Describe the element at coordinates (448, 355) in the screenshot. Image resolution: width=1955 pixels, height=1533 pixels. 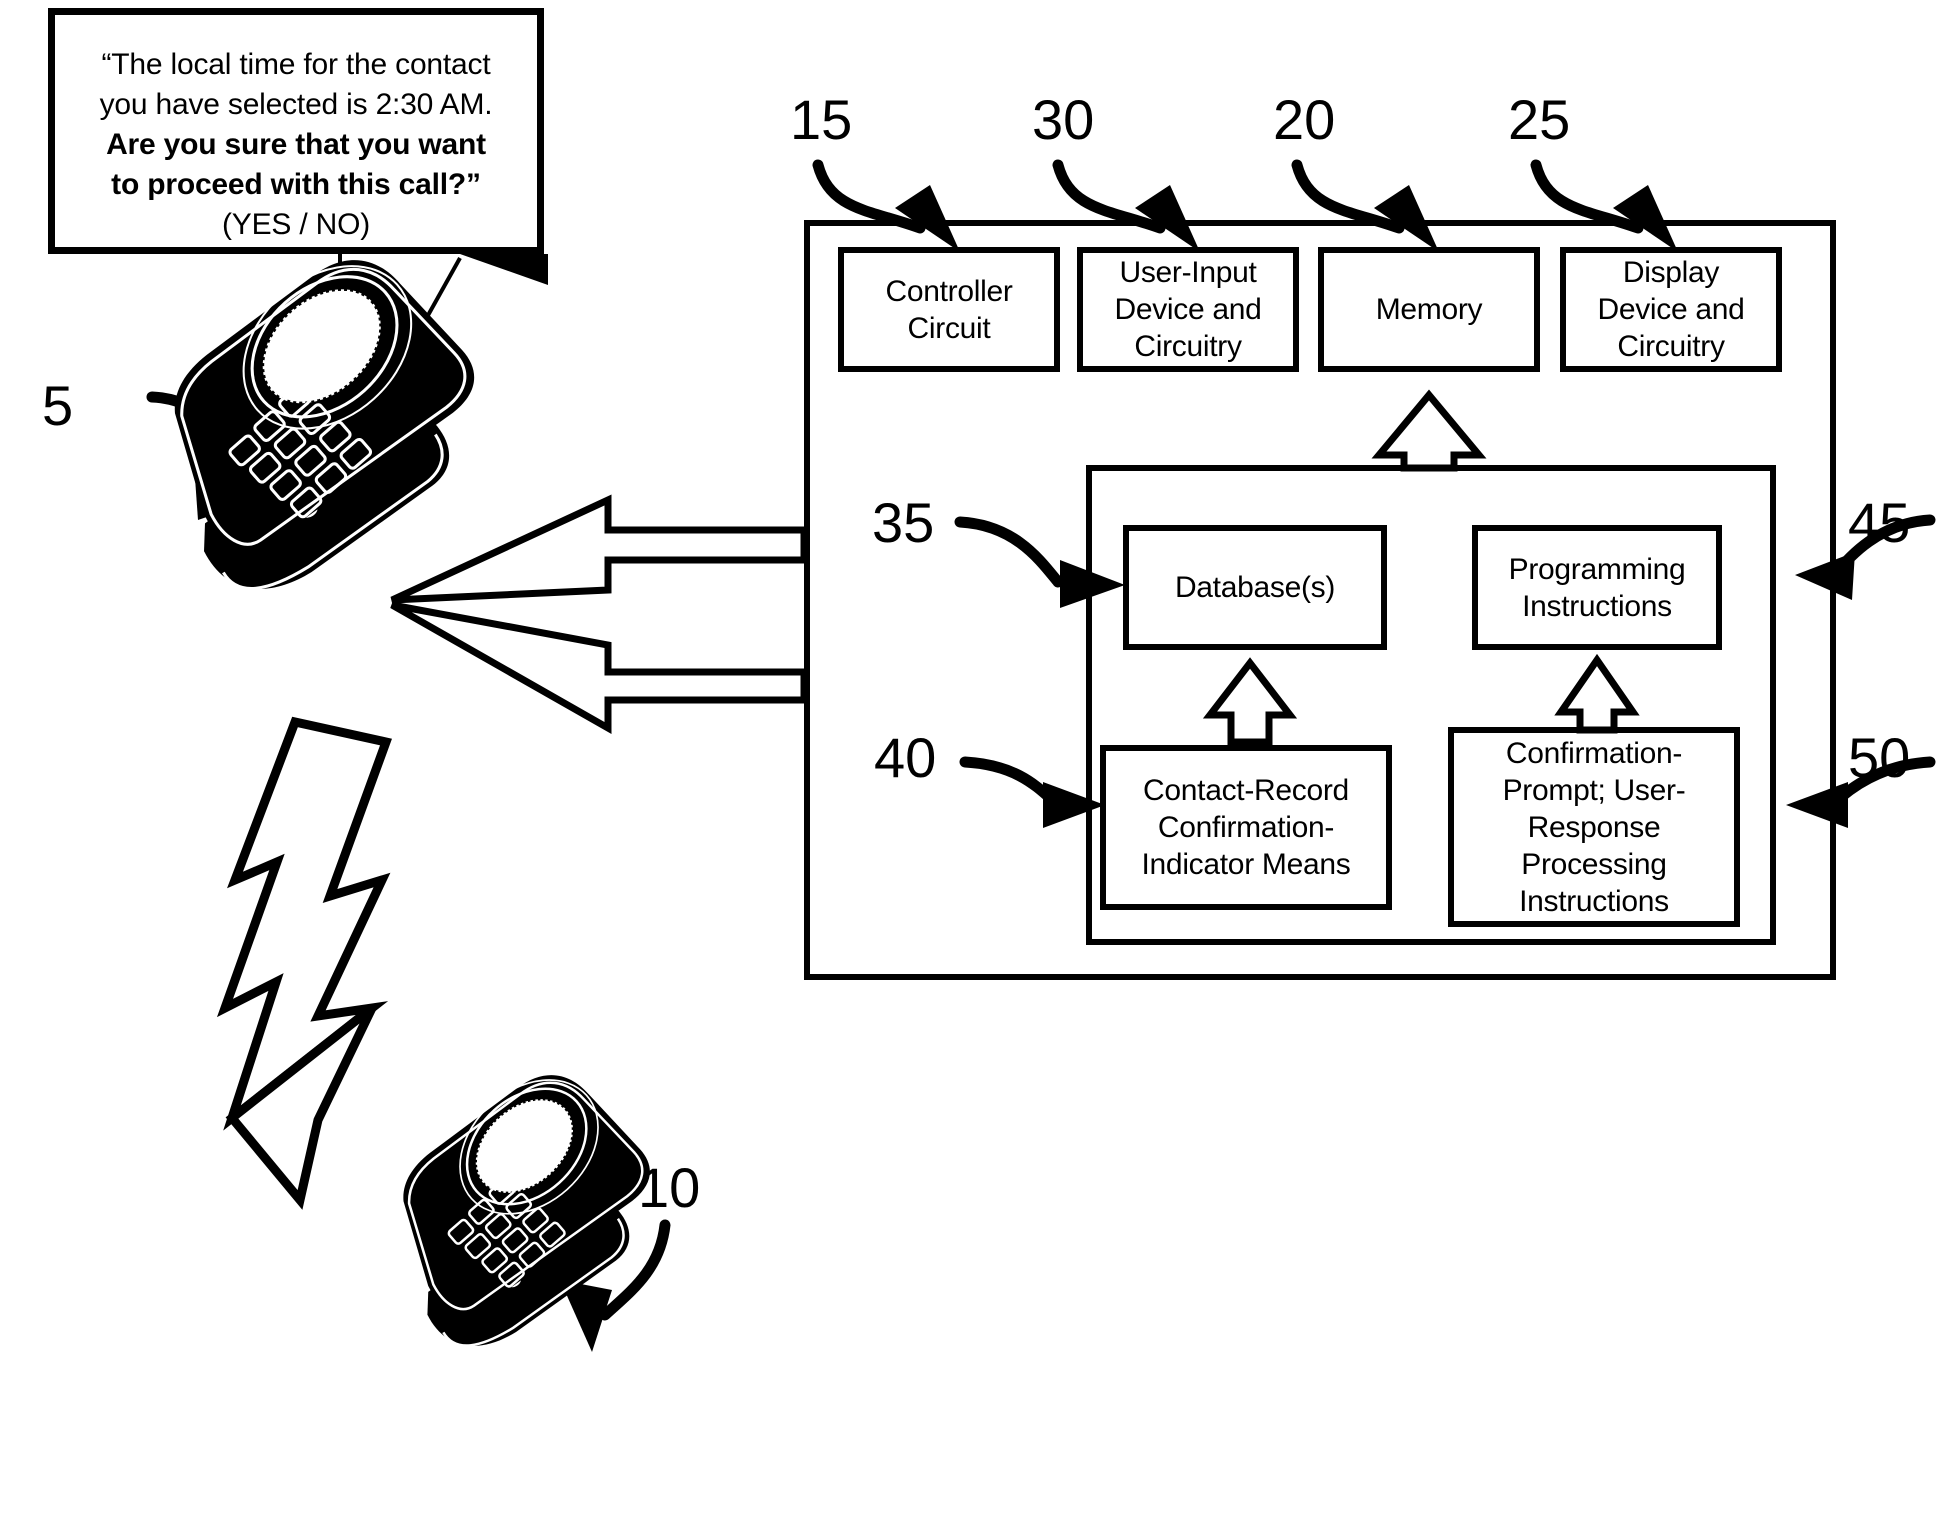
I see `callout-tail-pointer` at that location.